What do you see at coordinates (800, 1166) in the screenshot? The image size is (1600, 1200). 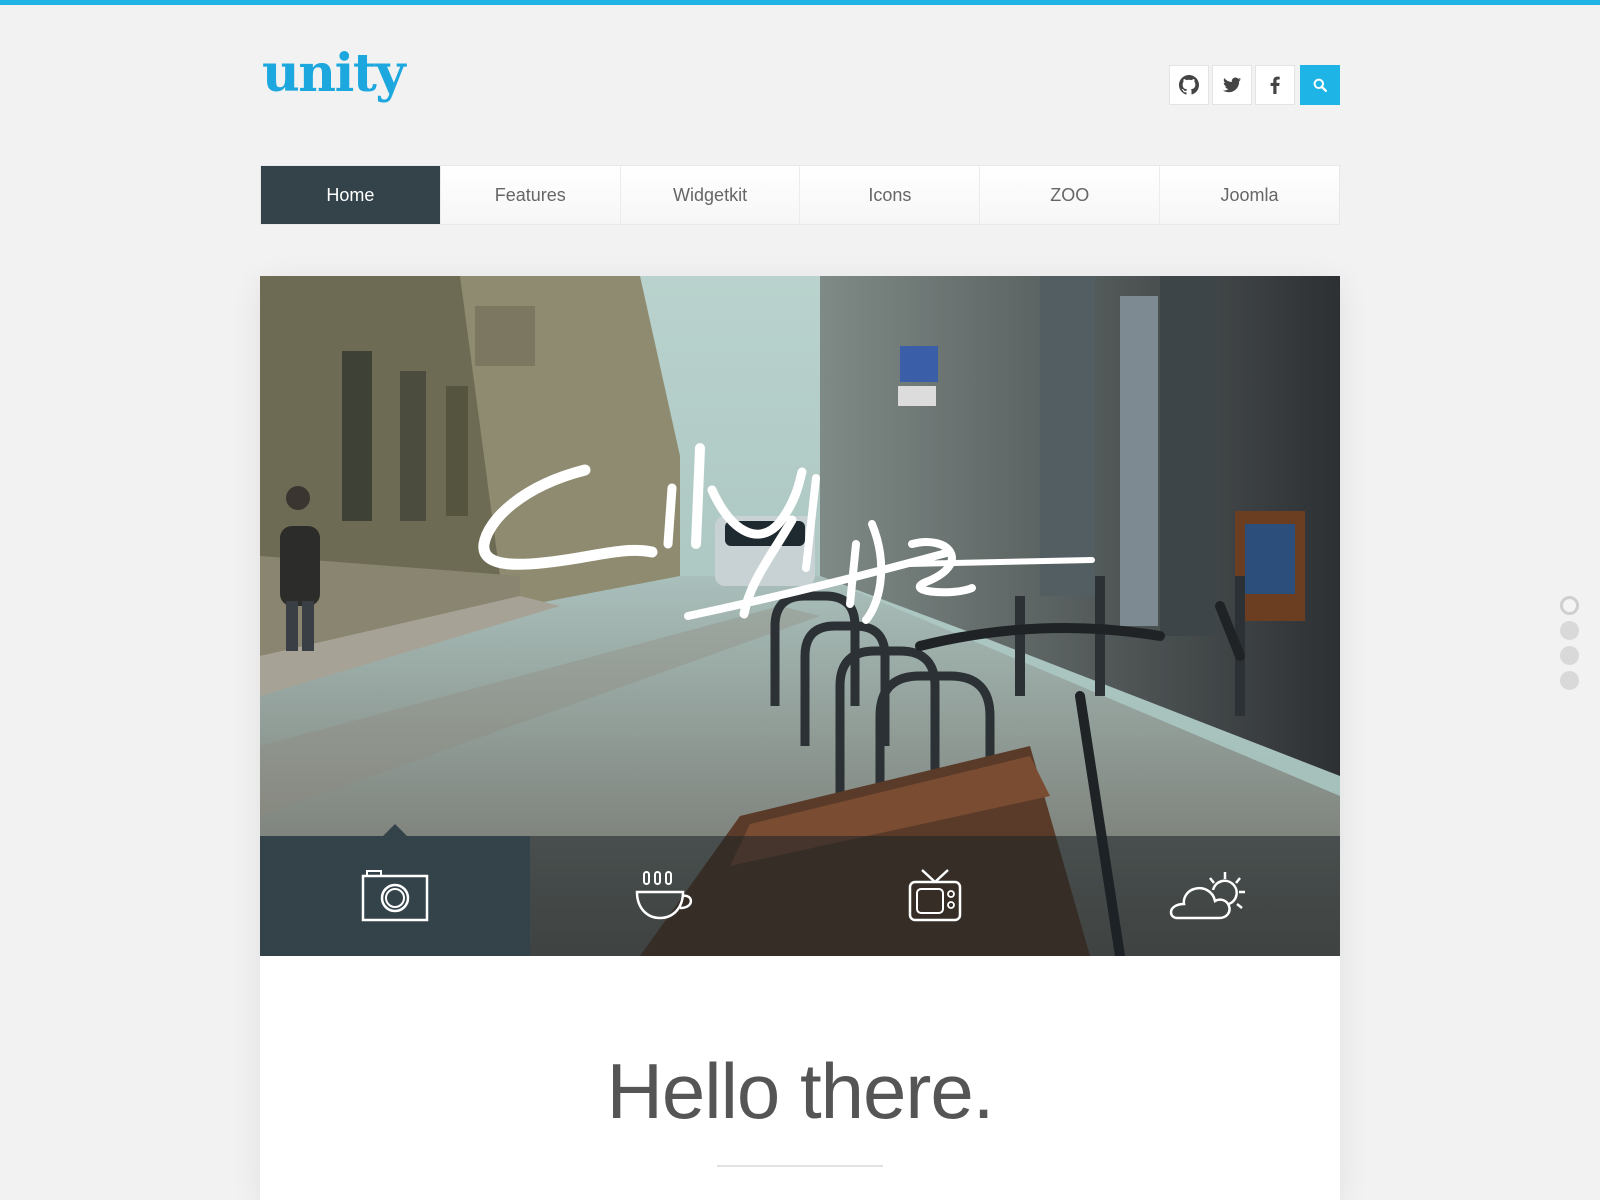 I see `heading-divider` at bounding box center [800, 1166].